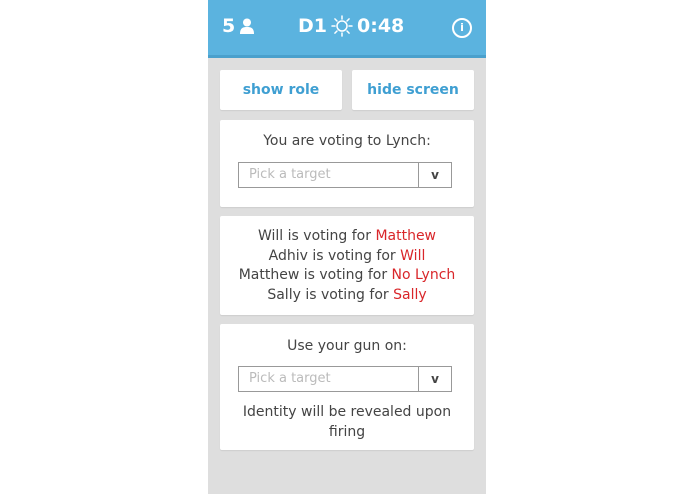 This screenshot has height=494, width=695. What do you see at coordinates (345, 379) in the screenshot?
I see `gun-target-select: Pick a target v` at bounding box center [345, 379].